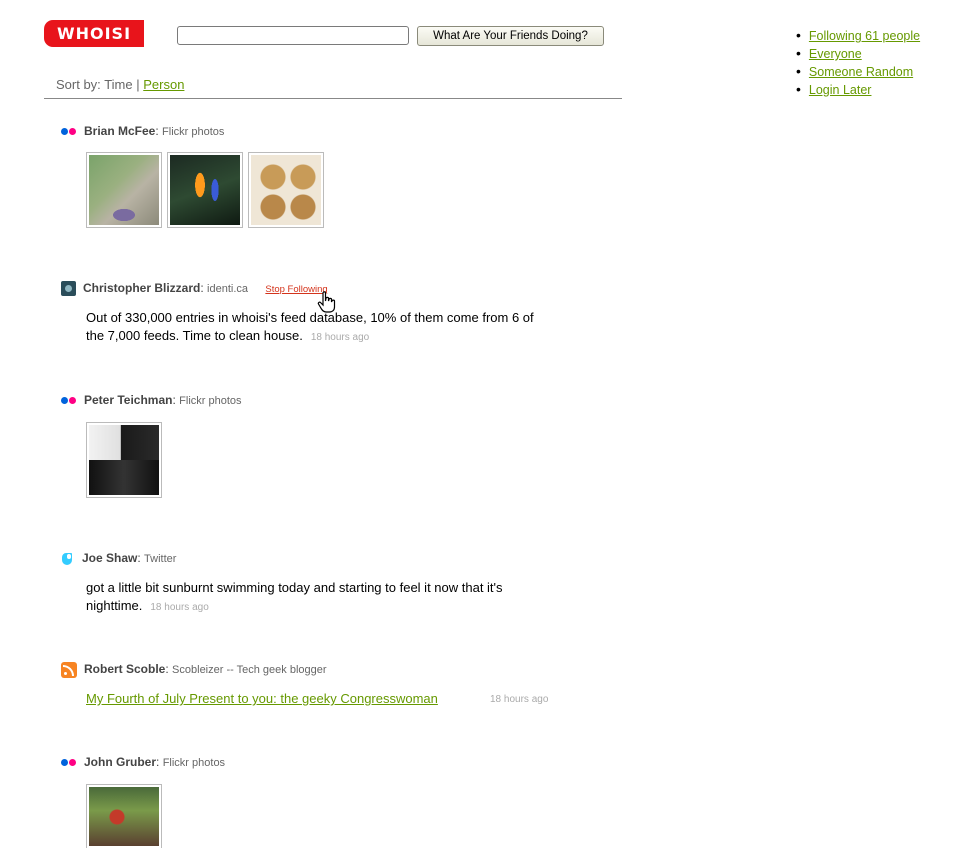  I want to click on feed-source: identi.ca, so click(228, 289).